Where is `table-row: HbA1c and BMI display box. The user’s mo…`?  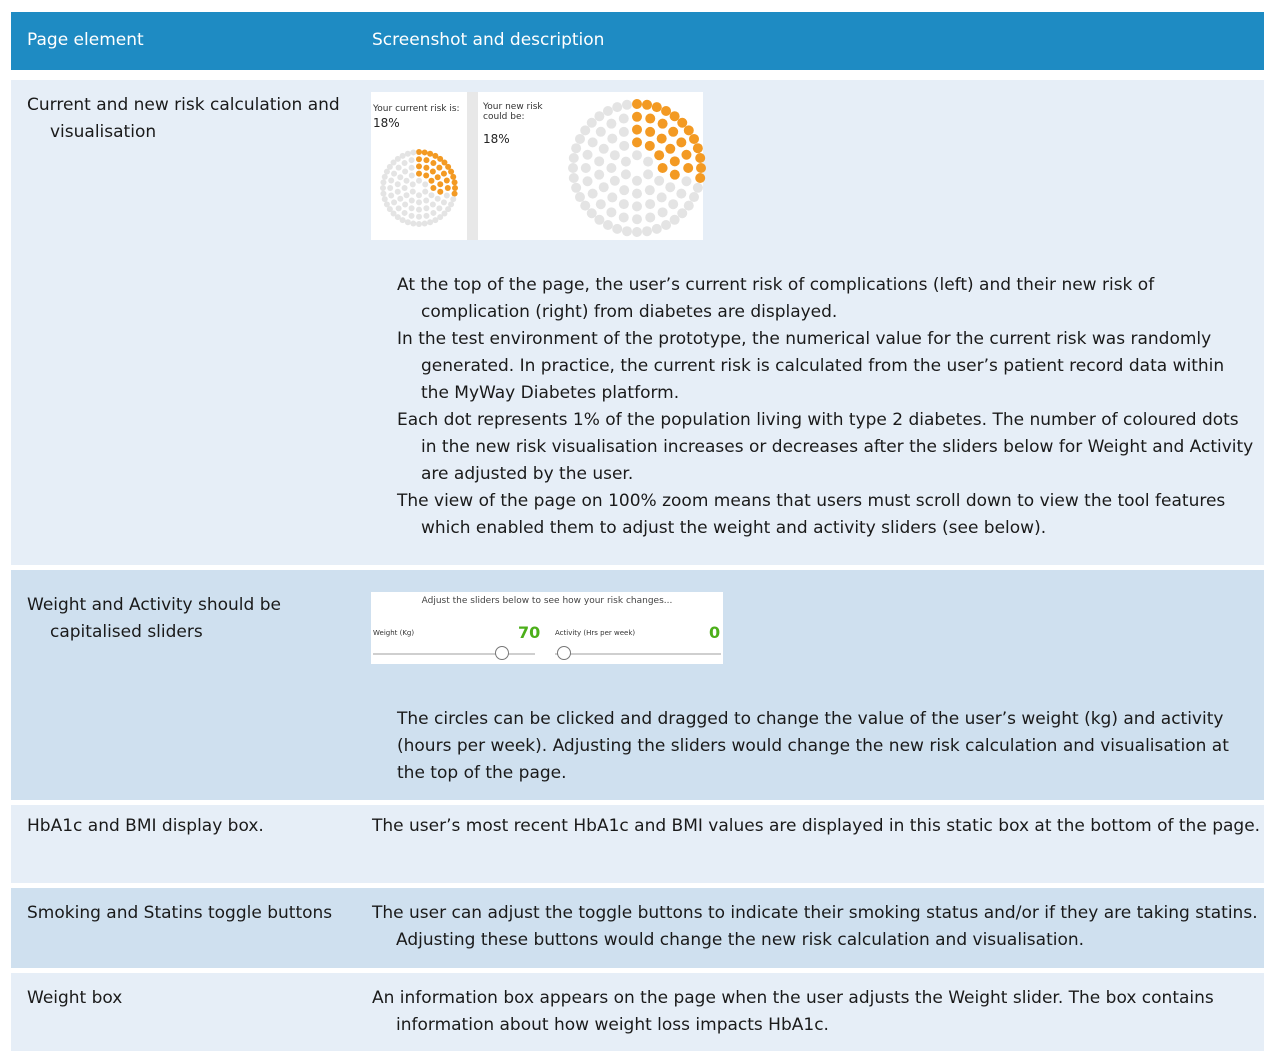 table-row: HbA1c and BMI display box. The user’s mo… is located at coordinates (637, 844).